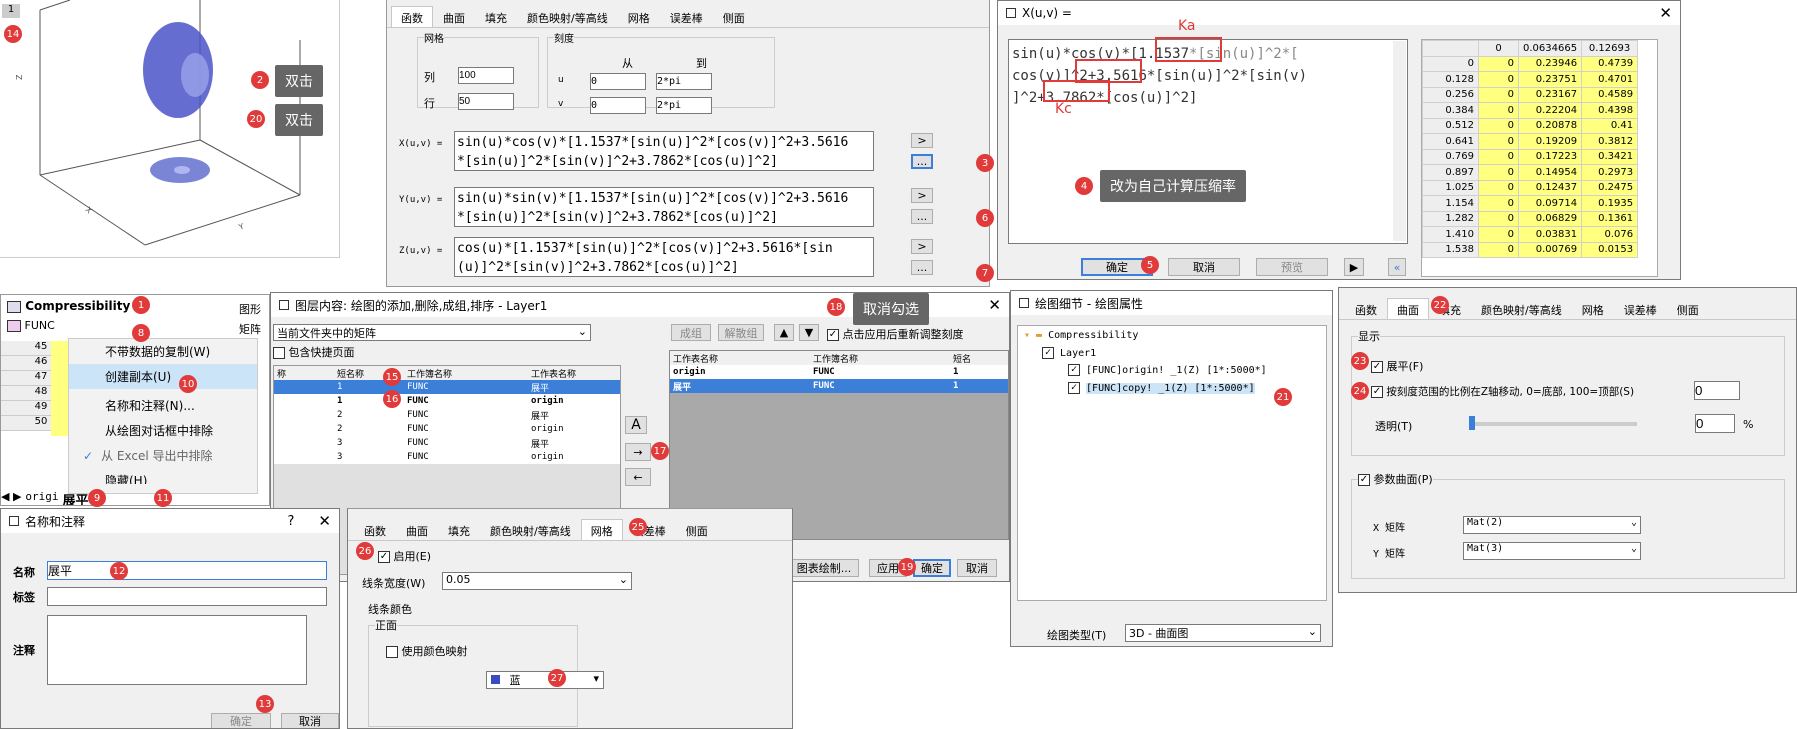 The width and height of the screenshot is (1797, 729). Describe the element at coordinates (684, 105) in the screenshot. I see `v-to-input` at that location.